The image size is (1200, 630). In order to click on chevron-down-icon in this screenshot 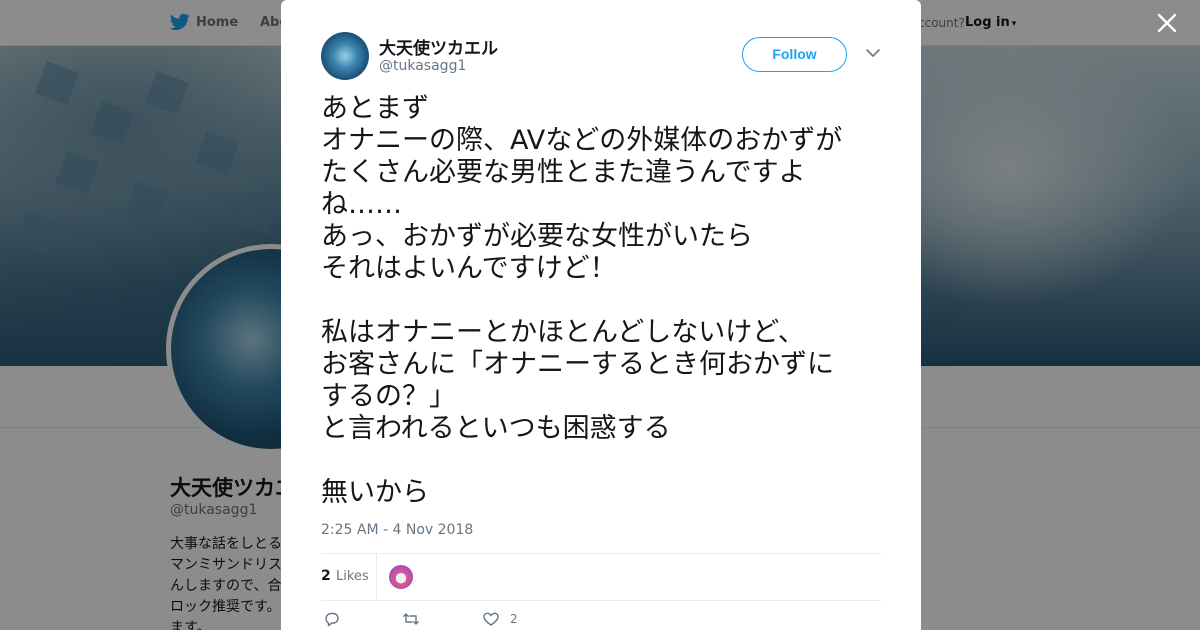, I will do `click(873, 53)`.